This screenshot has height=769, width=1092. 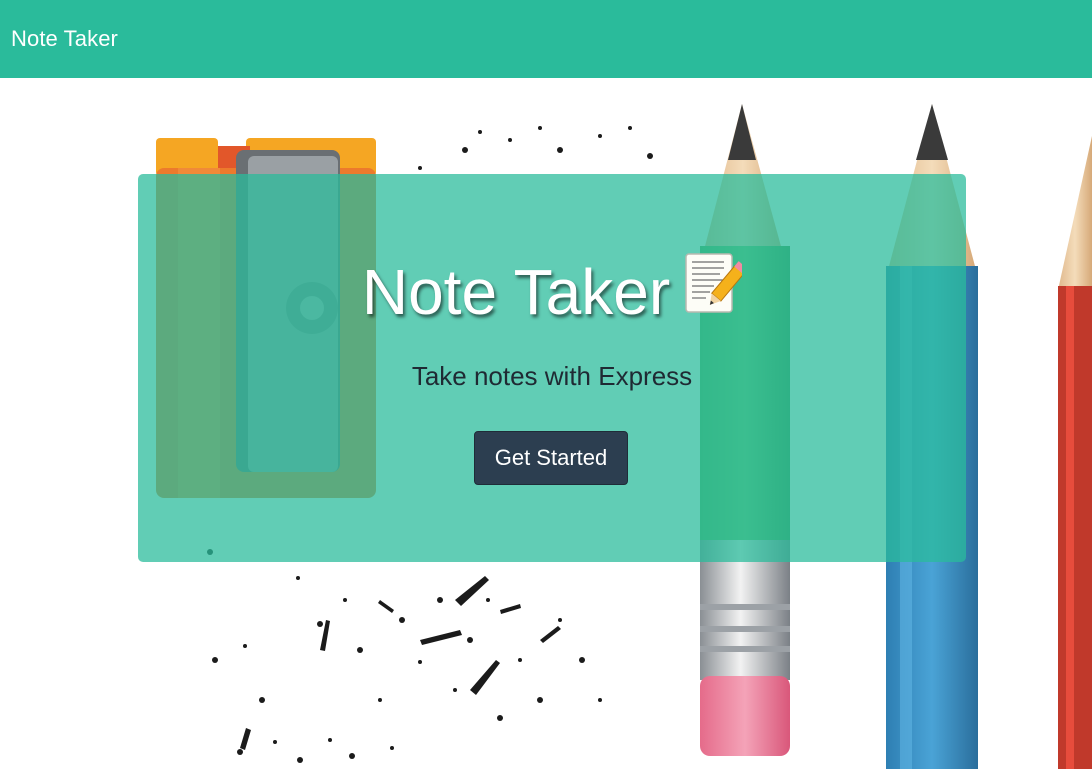 What do you see at coordinates (552, 376) in the screenshot?
I see `hero-subtitle: Take notes with Express` at bounding box center [552, 376].